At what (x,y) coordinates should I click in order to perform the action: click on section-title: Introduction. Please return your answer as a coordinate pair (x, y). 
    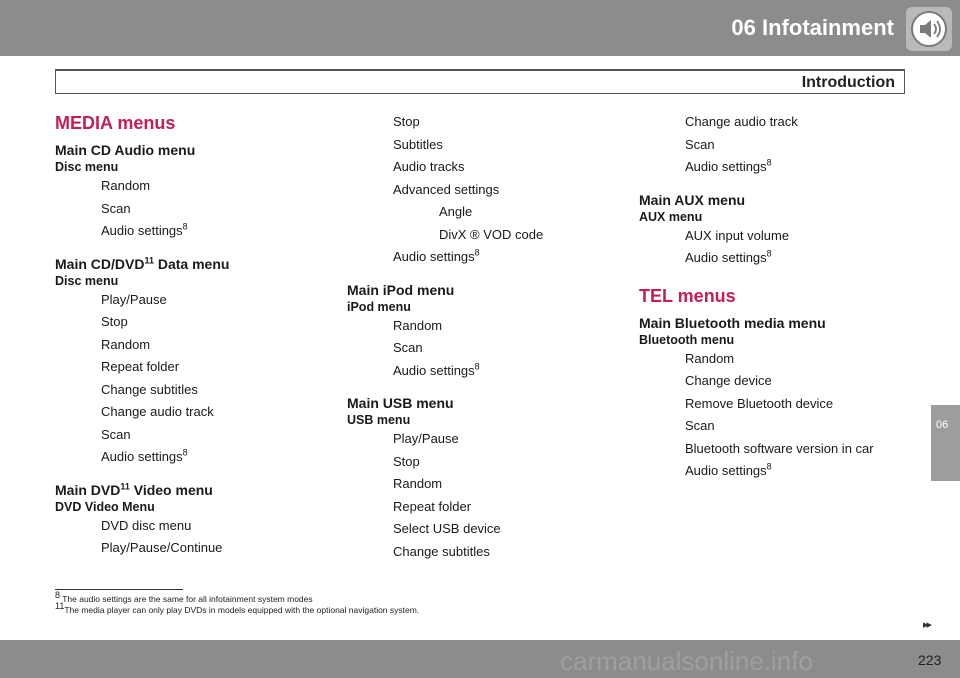
    Looking at the image, I should click on (848, 82).